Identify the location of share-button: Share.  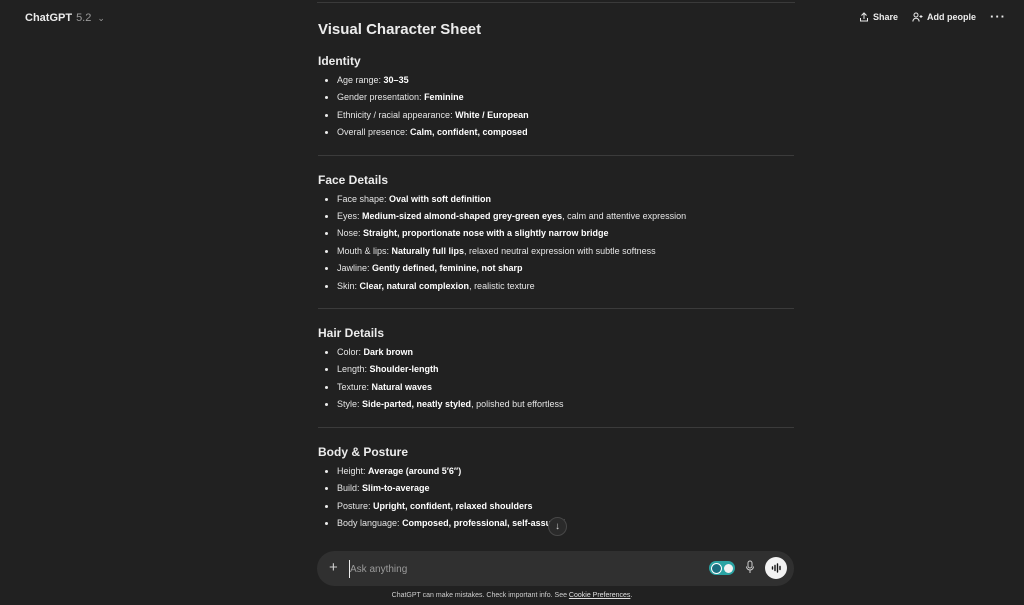
(878, 17).